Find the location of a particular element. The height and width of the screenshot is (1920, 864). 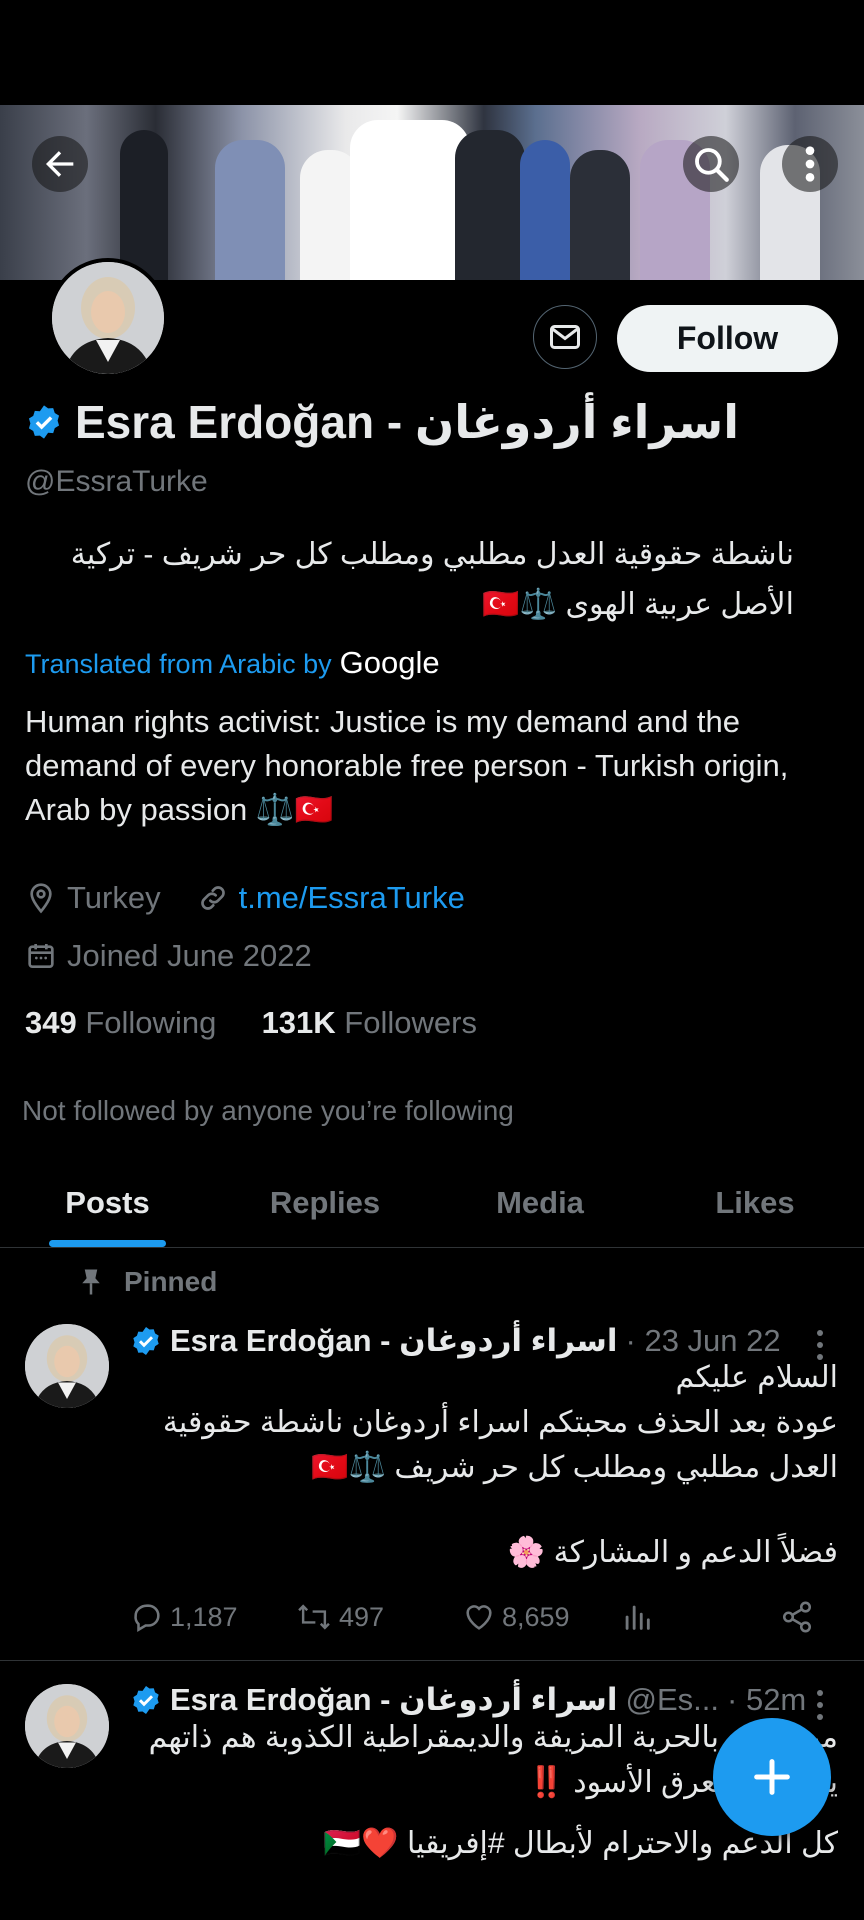

share-button is located at coordinates (797, 1617).